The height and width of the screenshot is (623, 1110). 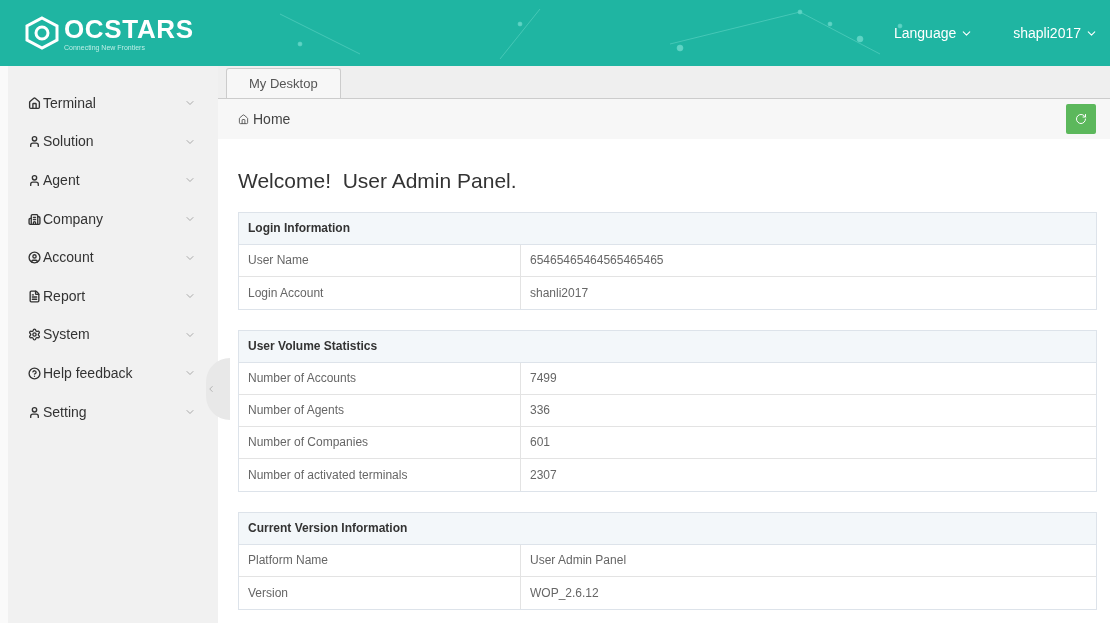 I want to click on table-cell-text: 7499, so click(x=543, y=378).